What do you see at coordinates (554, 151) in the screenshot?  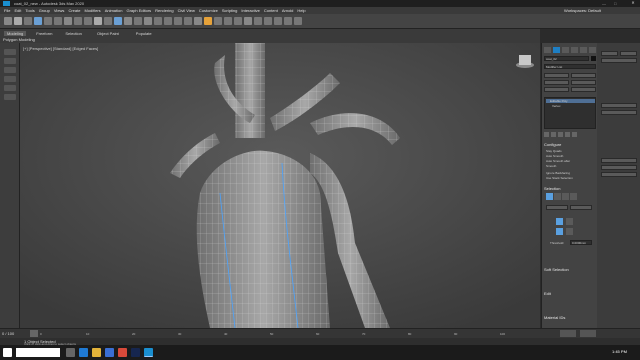 I see `option-stay-quads: Stay Quads` at bounding box center [554, 151].